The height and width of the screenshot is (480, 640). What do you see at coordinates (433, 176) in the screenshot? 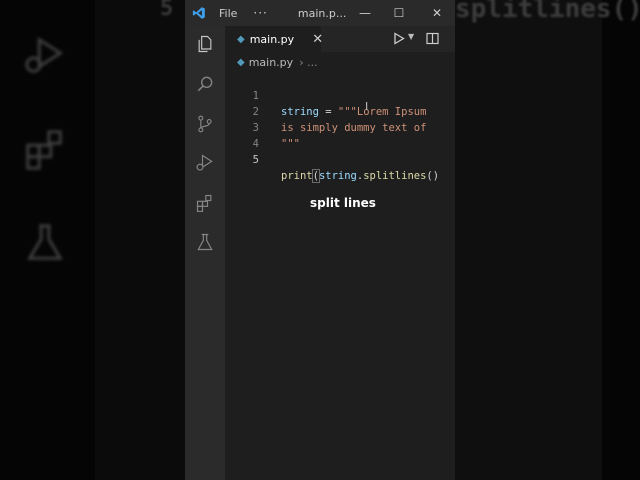
I see `code-bracket: ()` at bounding box center [433, 176].